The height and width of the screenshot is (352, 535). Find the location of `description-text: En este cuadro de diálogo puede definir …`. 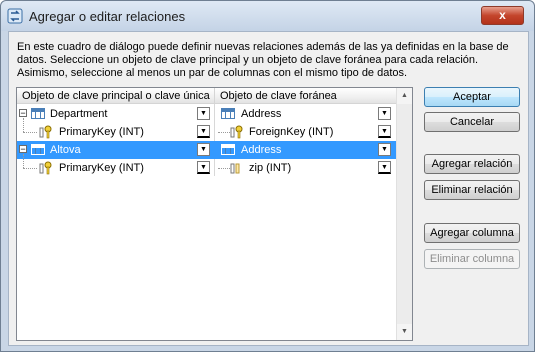

description-text: En este cuadro de diálogo puede definir … is located at coordinates (263, 60).